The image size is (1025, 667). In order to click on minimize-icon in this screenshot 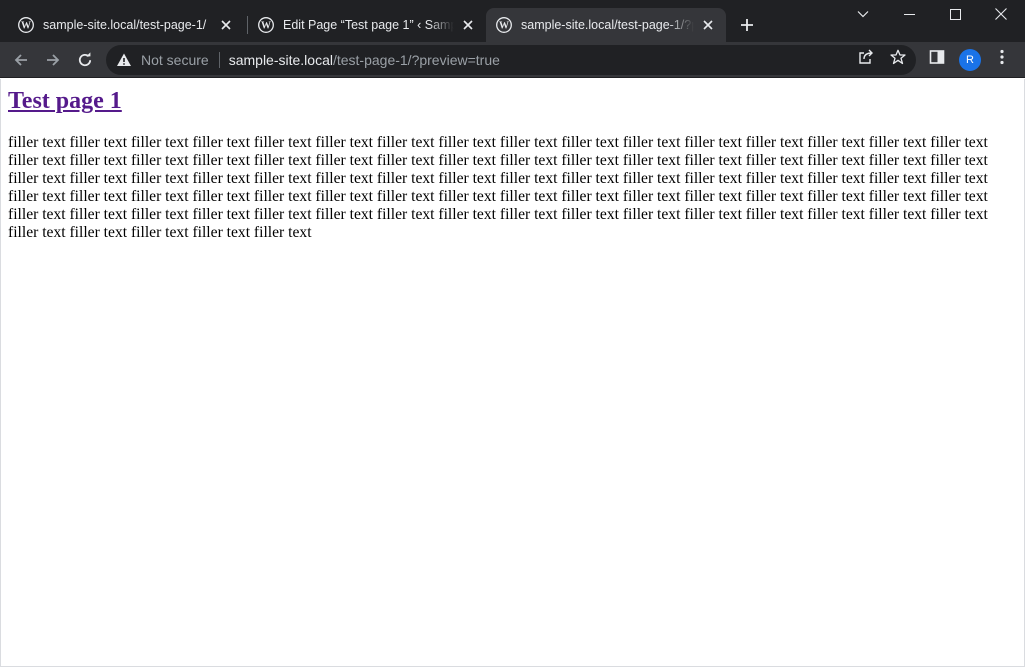, I will do `click(909, 14)`.